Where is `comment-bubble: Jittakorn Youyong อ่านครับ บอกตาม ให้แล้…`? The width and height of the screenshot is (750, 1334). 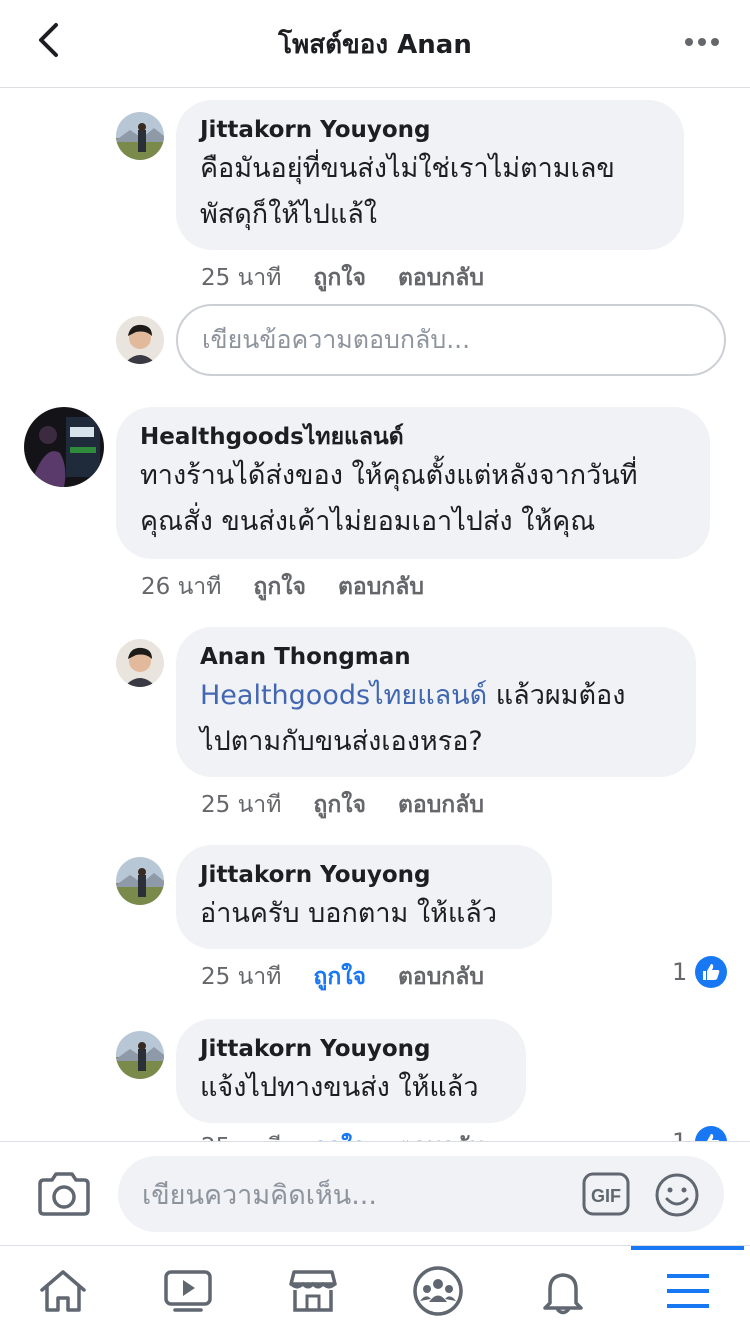
comment-bubble: Jittakorn Youyong อ่านครับ บอกตาม ให้แล้… is located at coordinates (364, 897).